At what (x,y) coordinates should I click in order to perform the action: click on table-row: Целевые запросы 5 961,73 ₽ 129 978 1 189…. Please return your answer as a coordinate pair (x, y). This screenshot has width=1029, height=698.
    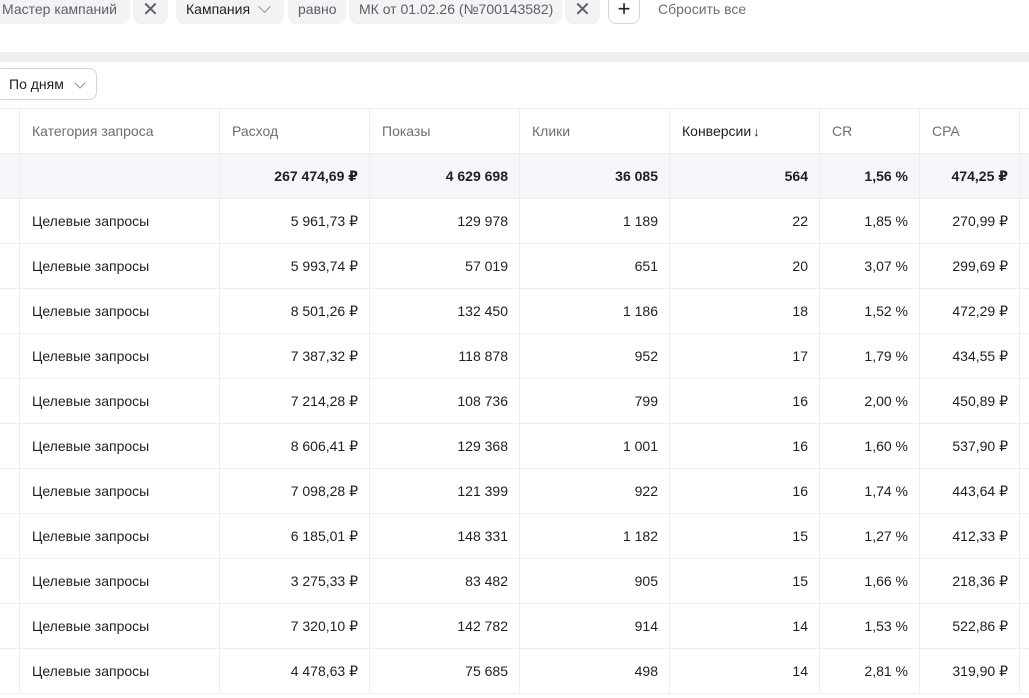
    Looking at the image, I should click on (514, 221).